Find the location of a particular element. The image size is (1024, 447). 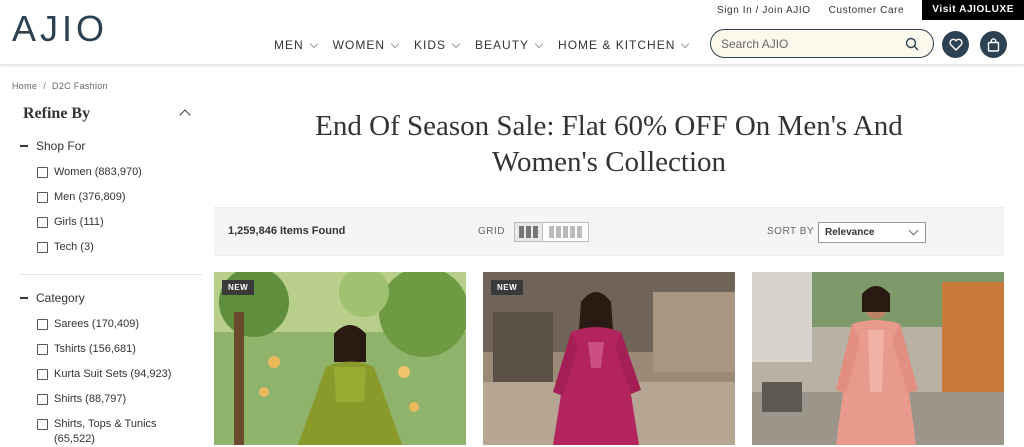

main-nav: MEN WOMEN KIDS BEAUTY HOME & KITCHEN is located at coordinates (489, 45).